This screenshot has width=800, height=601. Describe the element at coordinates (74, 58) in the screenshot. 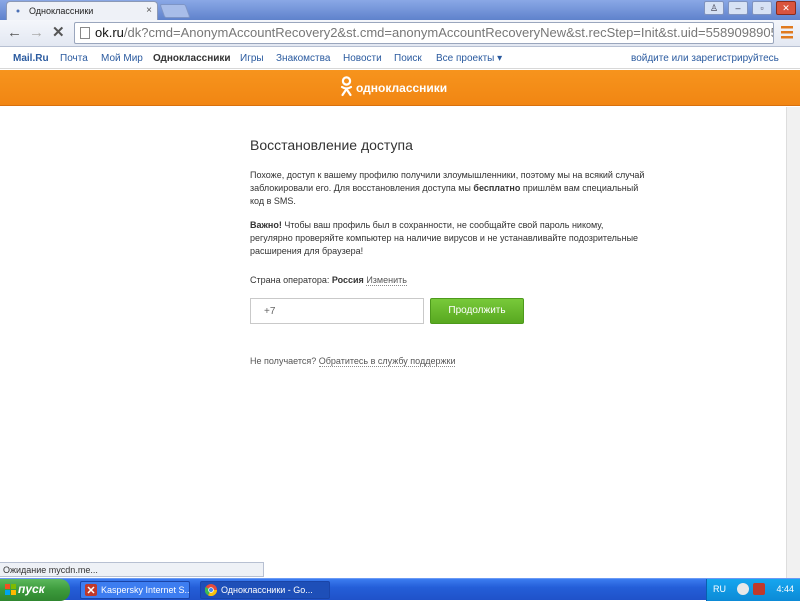

I see `portal-link-mail: Почта` at that location.